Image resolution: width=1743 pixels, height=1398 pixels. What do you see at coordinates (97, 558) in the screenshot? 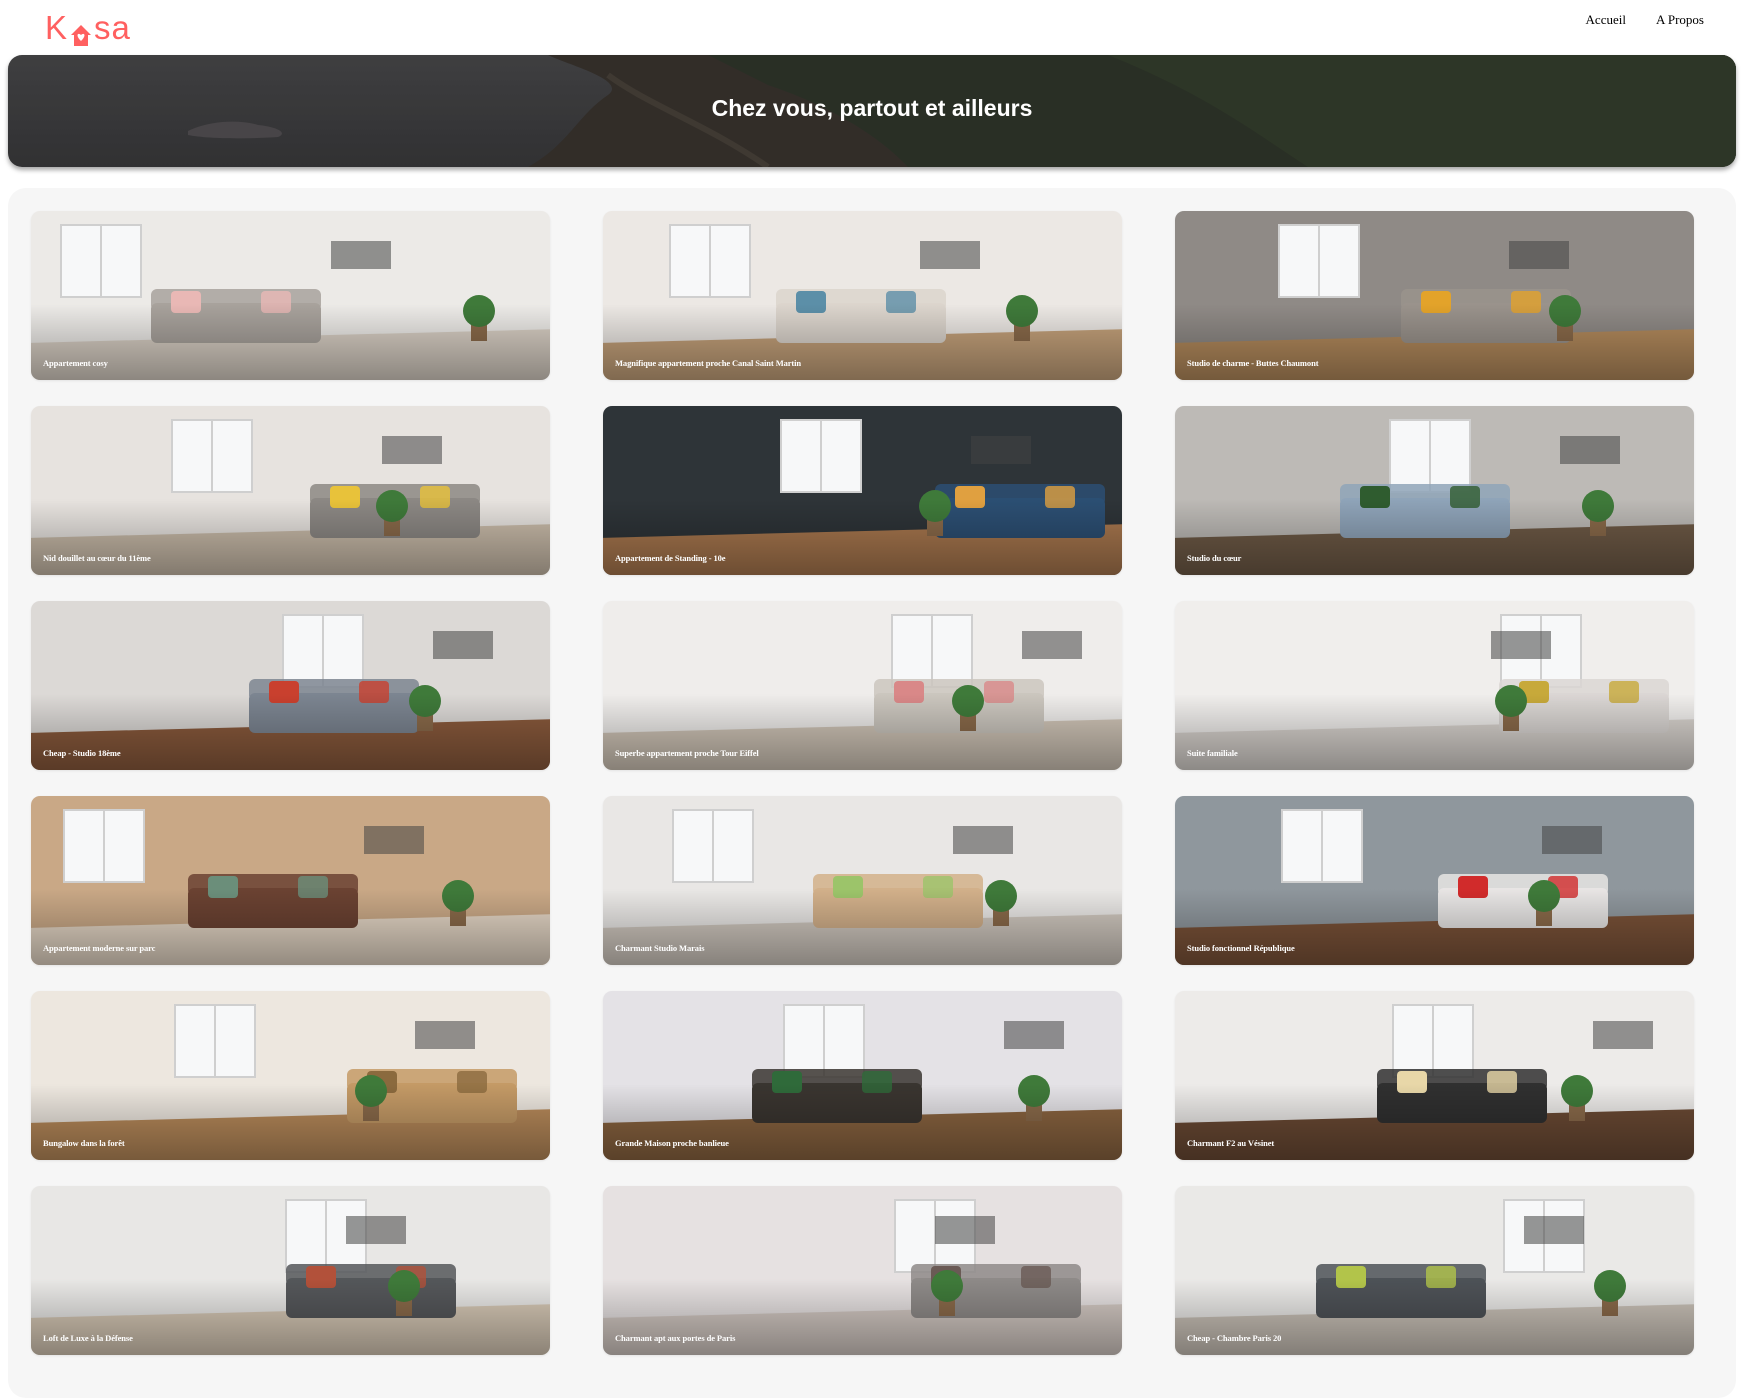
I see `listing-title: Nid douillet au cœur du 11ème` at bounding box center [97, 558].